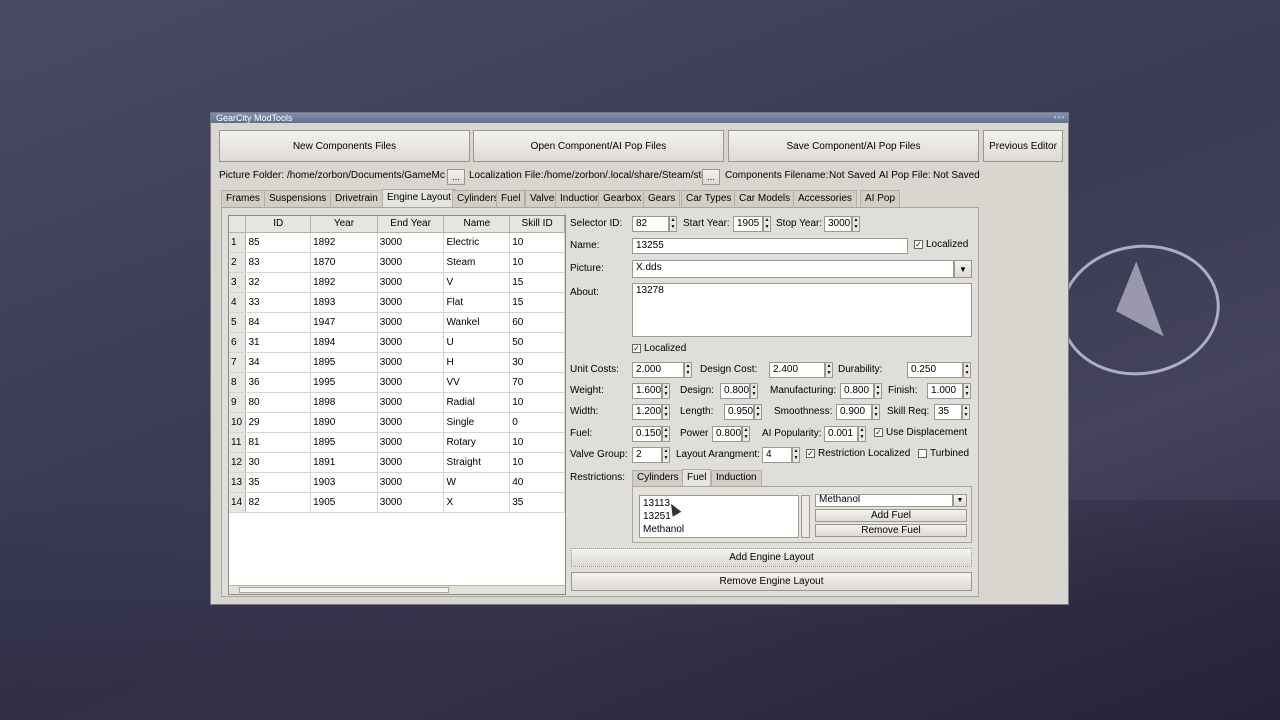  I want to click on table-cell: 1995, so click(344, 382).